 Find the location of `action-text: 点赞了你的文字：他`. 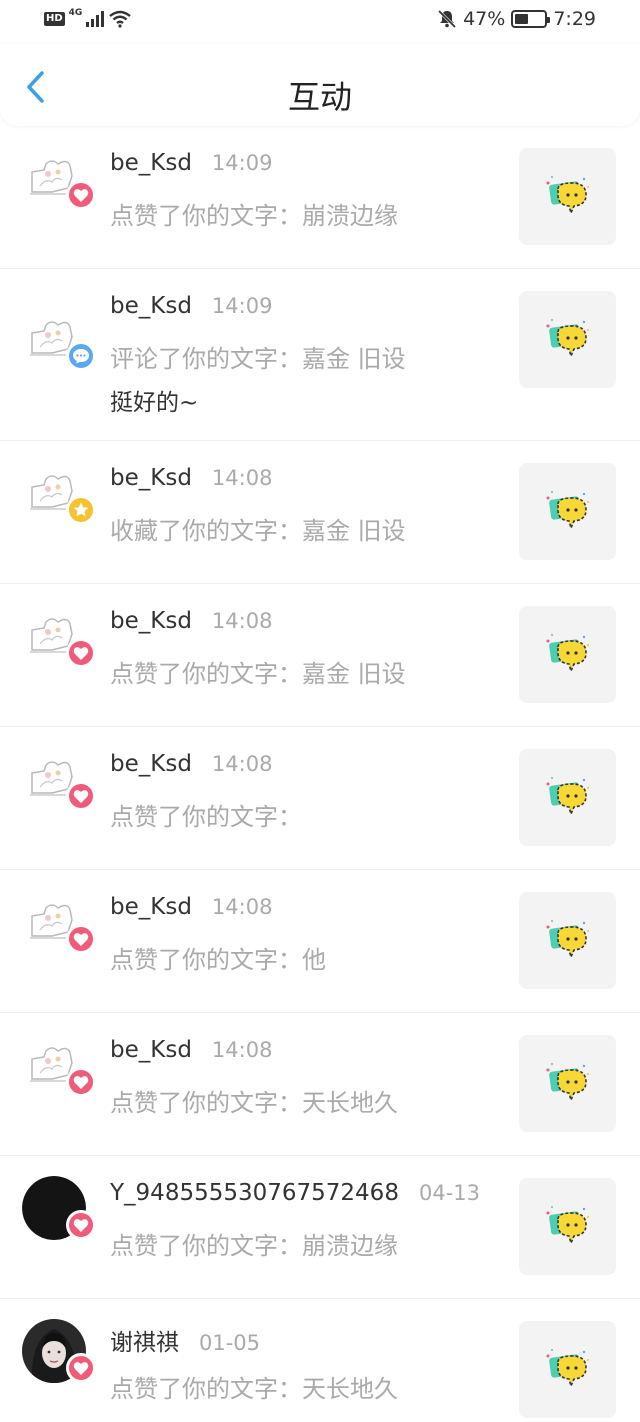

action-text: 点赞了你的文字：他 is located at coordinates (218, 960).